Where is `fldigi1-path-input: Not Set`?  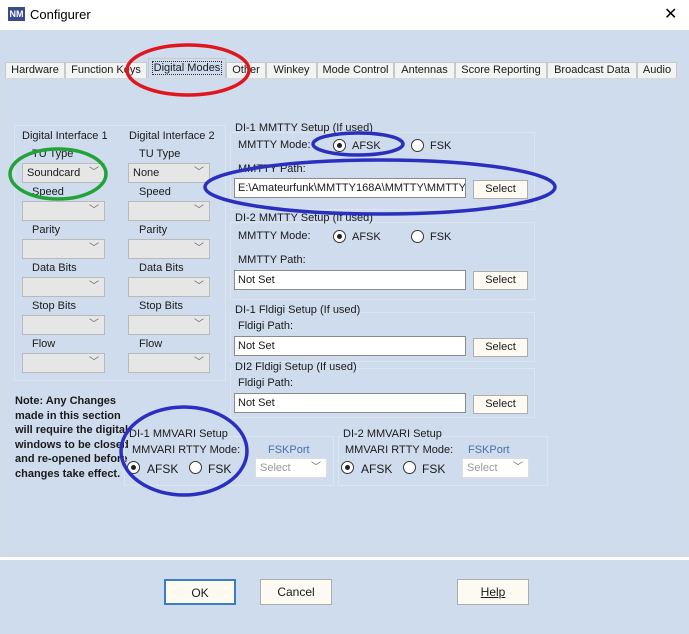 fldigi1-path-input: Not Set is located at coordinates (350, 346).